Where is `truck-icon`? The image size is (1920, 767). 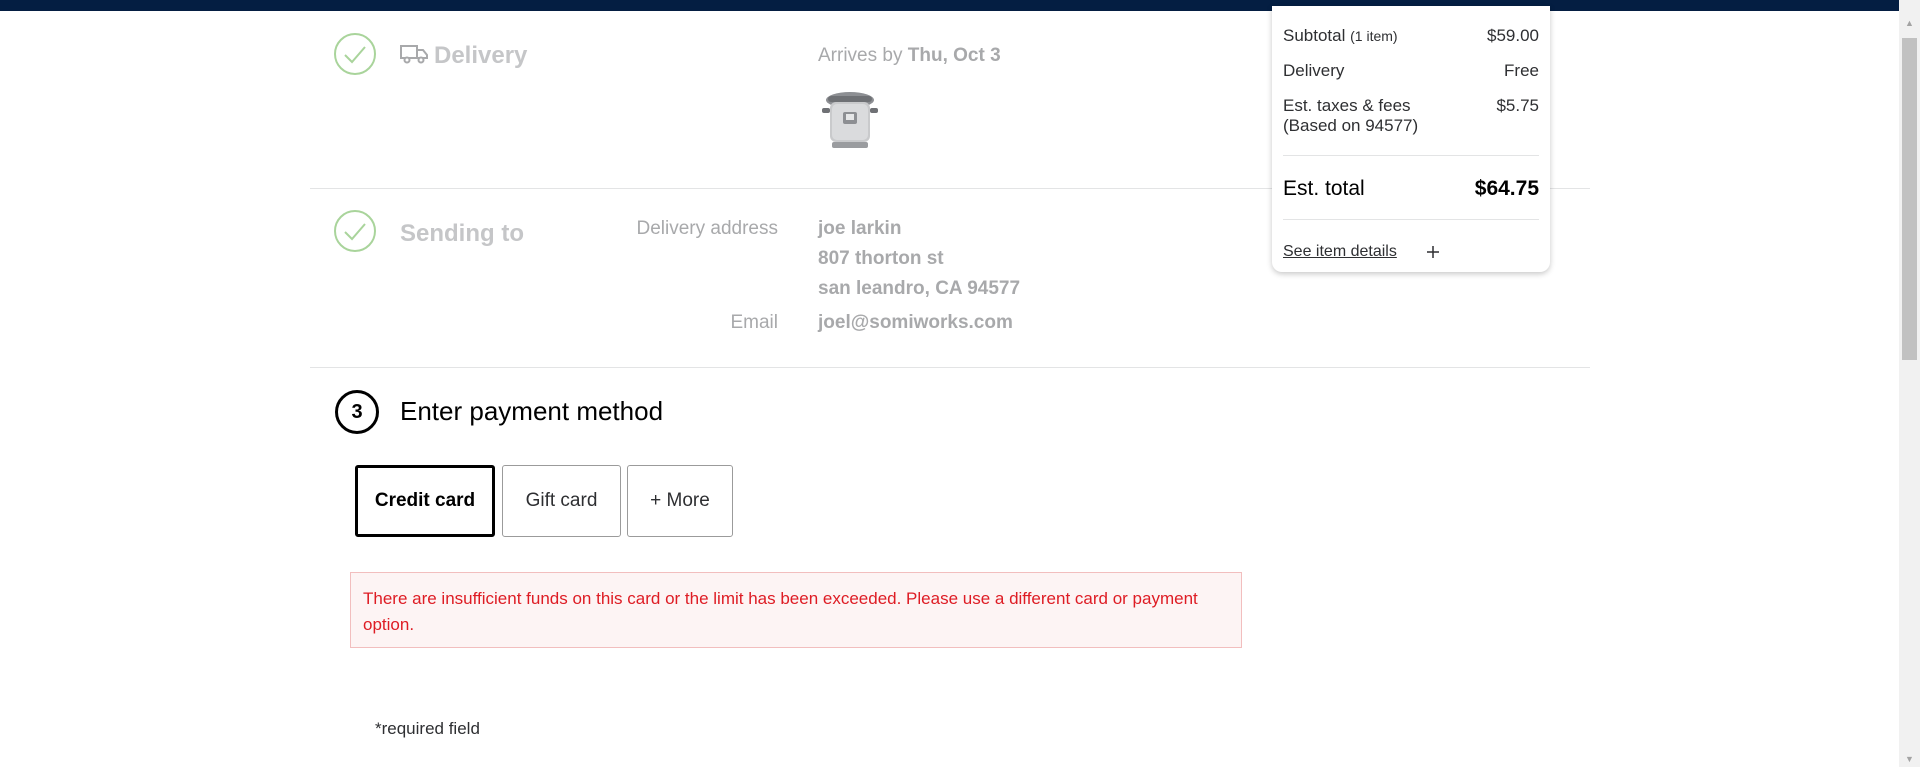 truck-icon is located at coordinates (414, 54).